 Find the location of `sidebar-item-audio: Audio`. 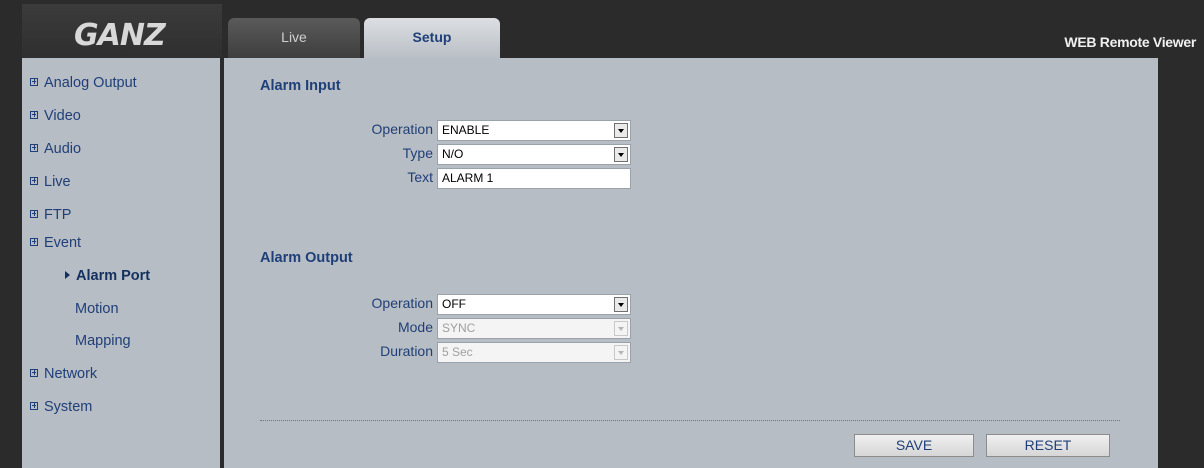

sidebar-item-audio: Audio is located at coordinates (55, 149).